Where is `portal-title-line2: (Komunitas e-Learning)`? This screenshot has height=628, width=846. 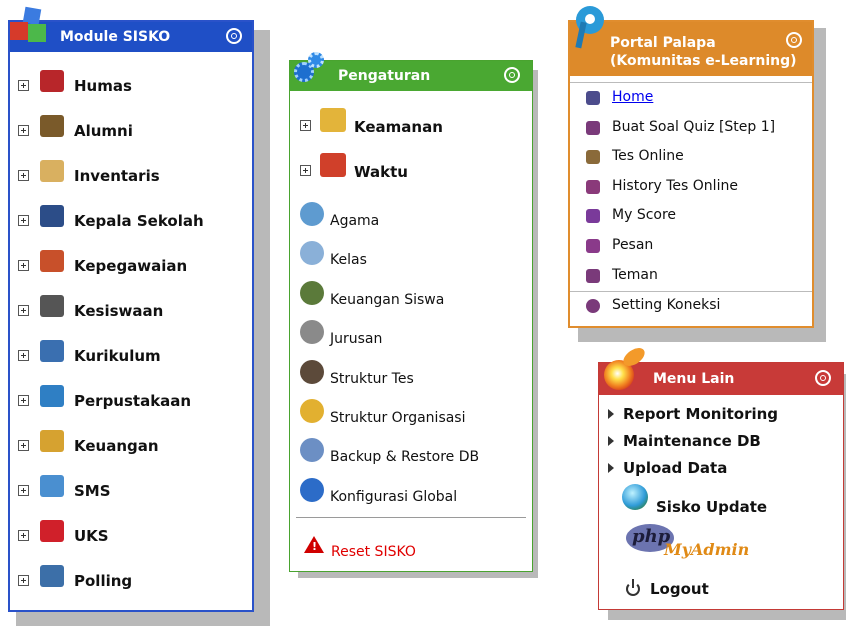 portal-title-line2: (Komunitas e-Learning) is located at coordinates (703, 61).